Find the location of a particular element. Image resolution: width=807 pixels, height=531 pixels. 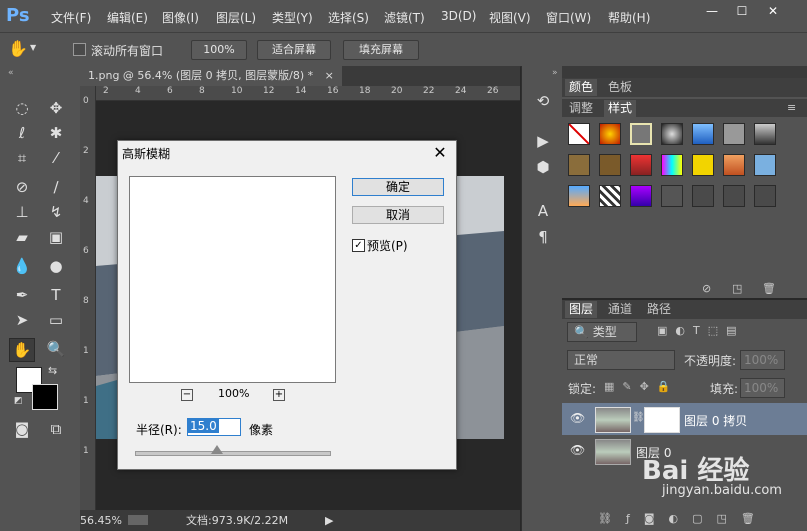

tab-styles: 样式 is located at coordinates (620, 108).